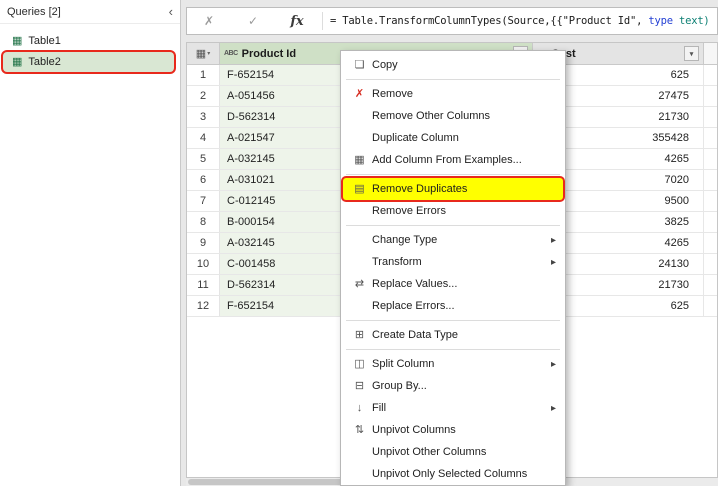 Image resolution: width=718 pixels, height=486 pixels. What do you see at coordinates (415, 335) in the screenshot?
I see `menu-item-label: Create Data Type` at bounding box center [415, 335].